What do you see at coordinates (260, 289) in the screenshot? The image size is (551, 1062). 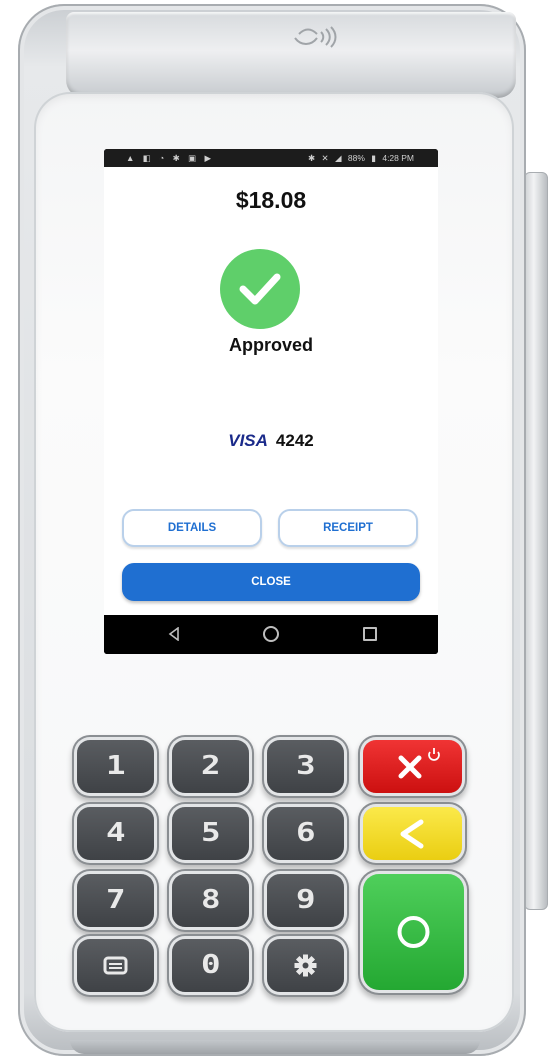 I see `approved-check-icon` at bounding box center [260, 289].